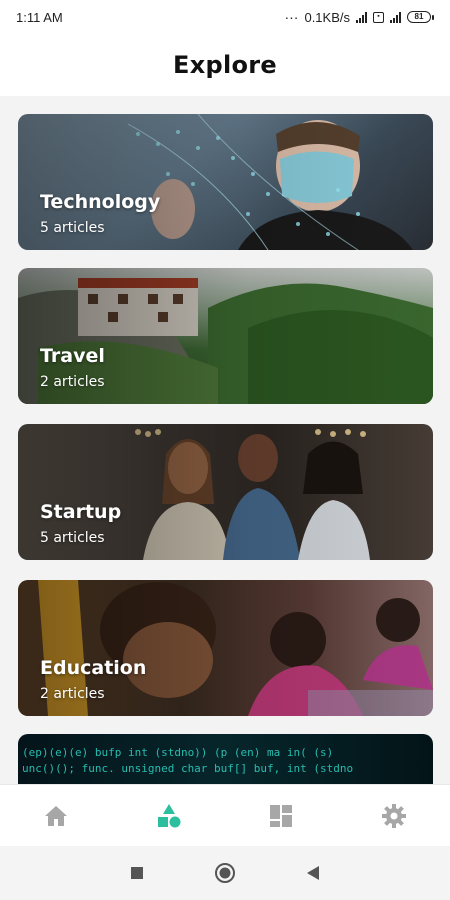 The image size is (450, 900). I want to click on signal-1-icon, so click(361, 17).